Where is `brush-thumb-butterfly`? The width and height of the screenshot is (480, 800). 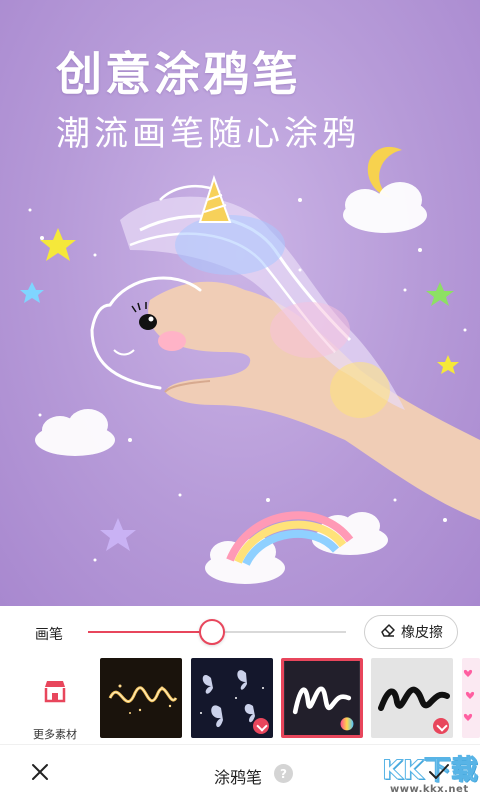 brush-thumb-butterfly is located at coordinates (232, 698).